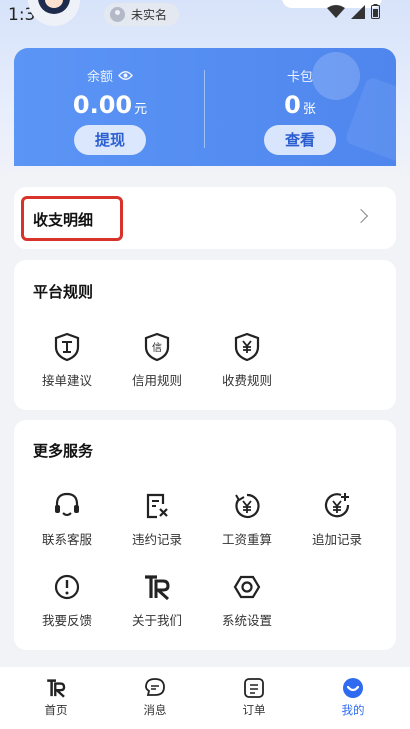 The width and height of the screenshot is (410, 729). I want to click on balance-value: 0.00, so click(102, 105).